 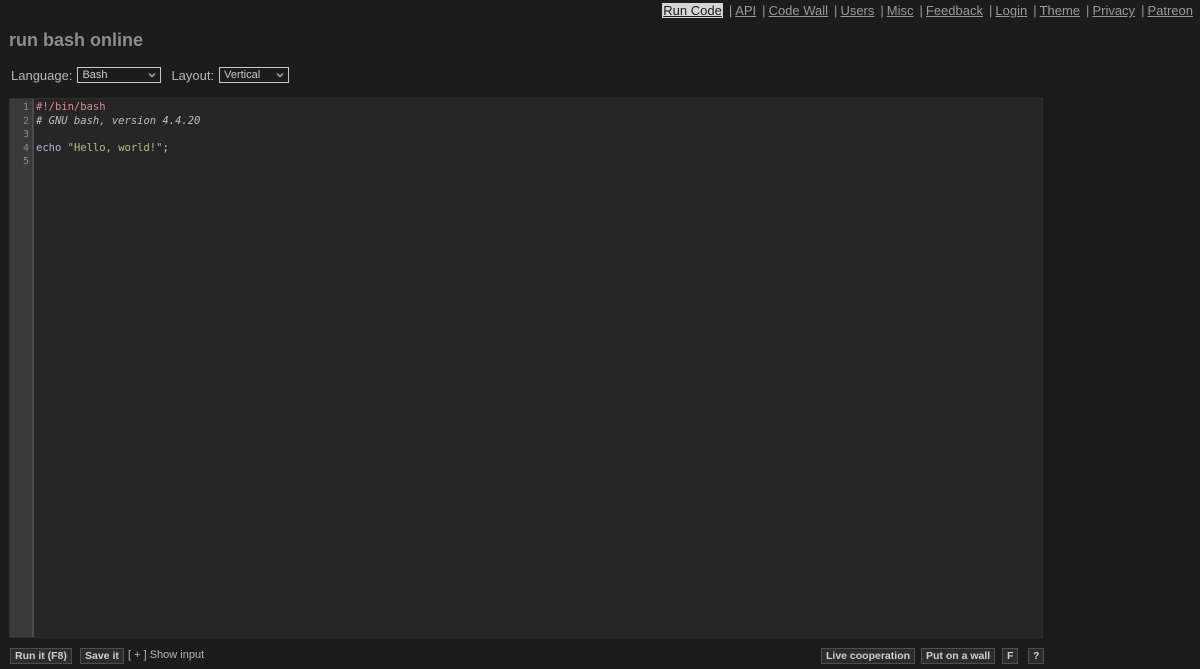 What do you see at coordinates (857, 10) in the screenshot?
I see `nav-users: Users` at bounding box center [857, 10].